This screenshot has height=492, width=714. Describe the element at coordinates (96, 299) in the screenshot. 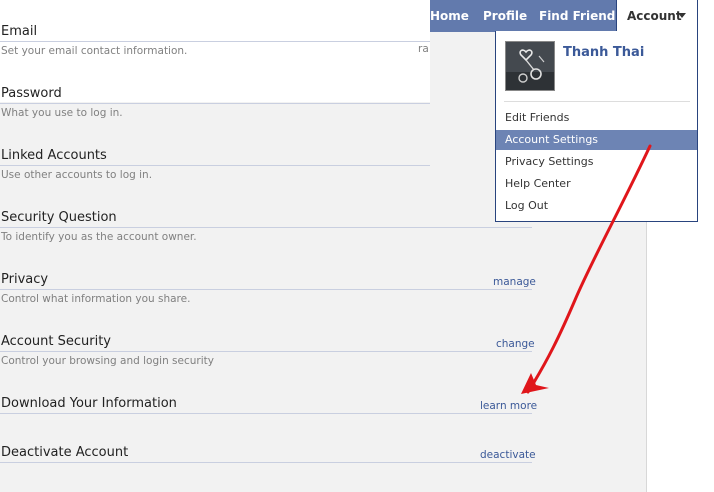

I see `setting-description: Control what information you share.` at that location.